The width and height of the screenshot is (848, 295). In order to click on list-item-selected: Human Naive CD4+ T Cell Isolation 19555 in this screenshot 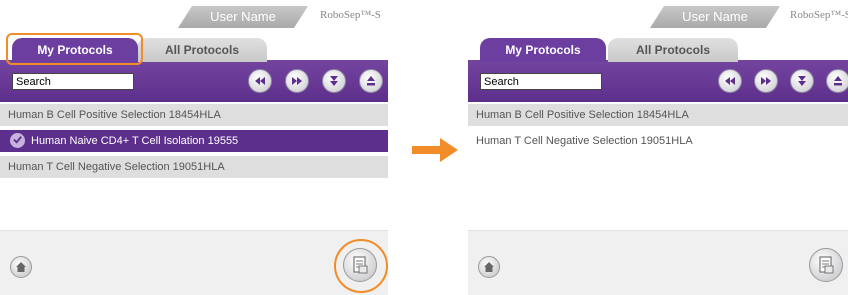, I will do `click(194, 141)`.